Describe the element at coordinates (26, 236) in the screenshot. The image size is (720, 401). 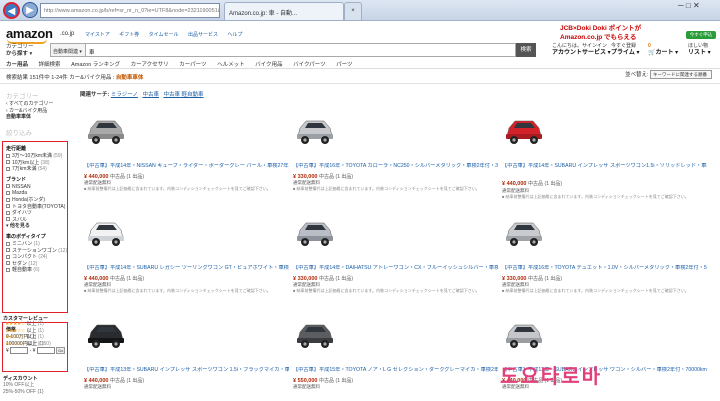
I see `body-type-heading: 車のボディタイプ` at that location.